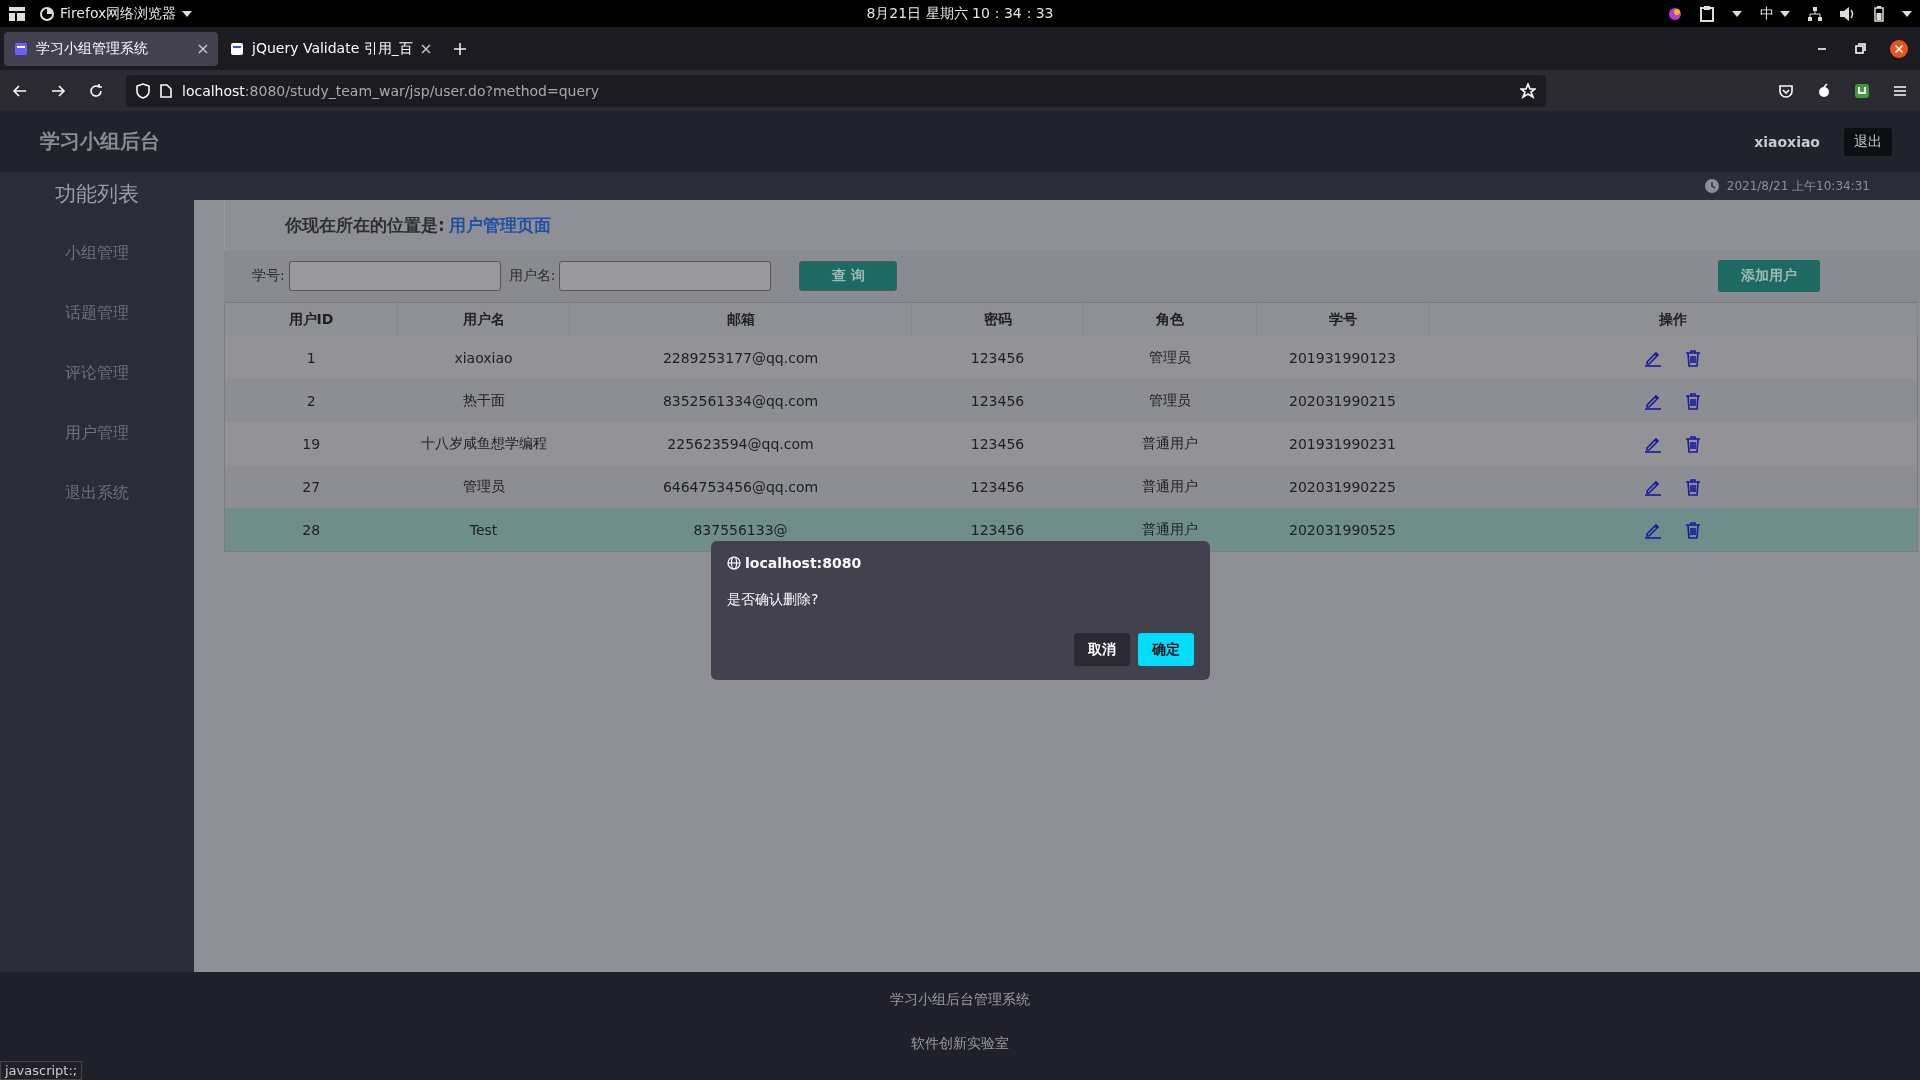 The image size is (1920, 1080). Describe the element at coordinates (1071, 357) in the screenshot. I see `table-row: 1 xiaoxiao 2289253177@qq.com 123456 管理员 201931990123` at that location.